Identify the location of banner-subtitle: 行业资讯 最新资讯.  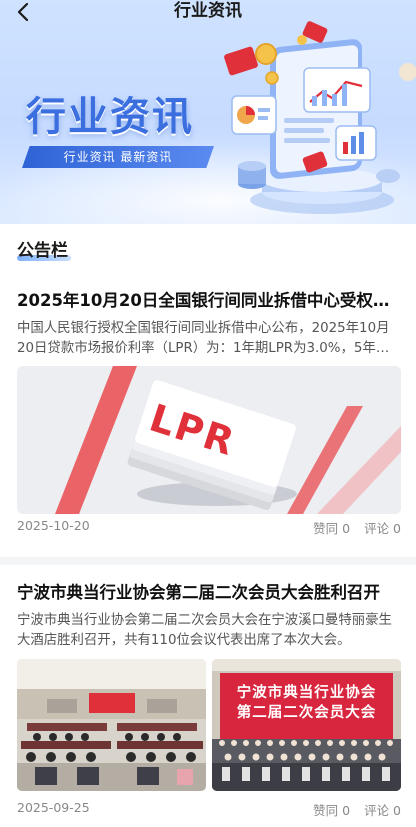
(118, 157).